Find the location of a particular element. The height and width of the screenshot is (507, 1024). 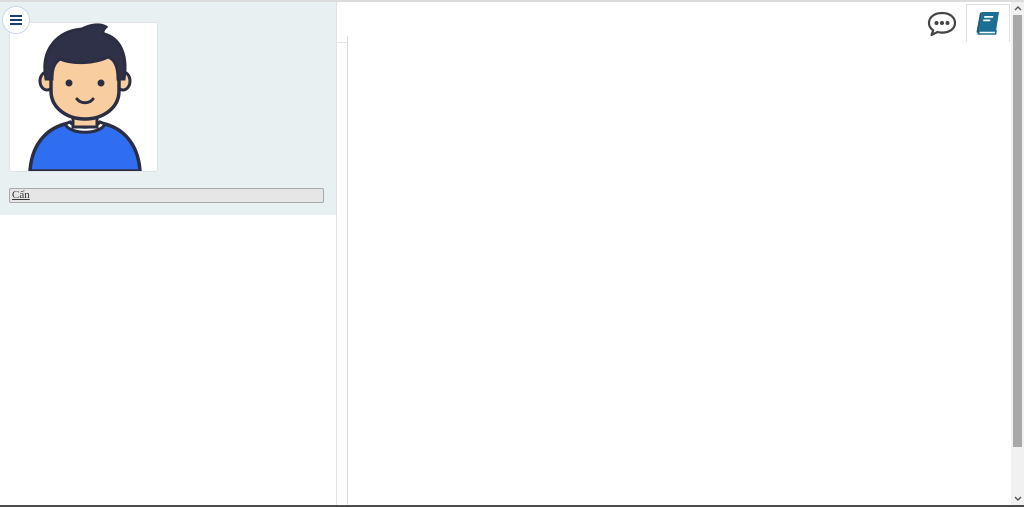

scroll-down-button is located at coordinates (1017, 499).